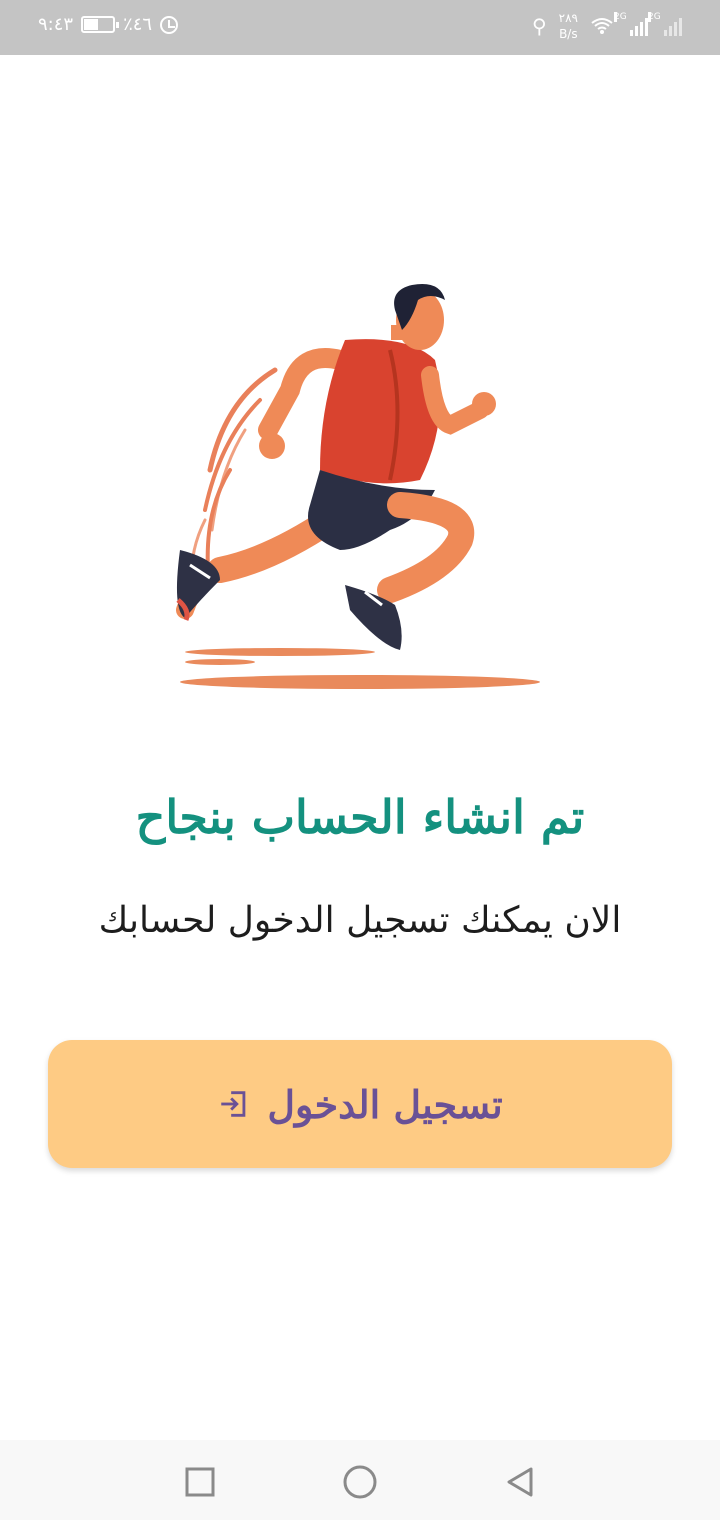 The image size is (720, 1520). Describe the element at coordinates (665, 24) in the screenshot. I see `signal-sim2-icon: 2G` at that location.